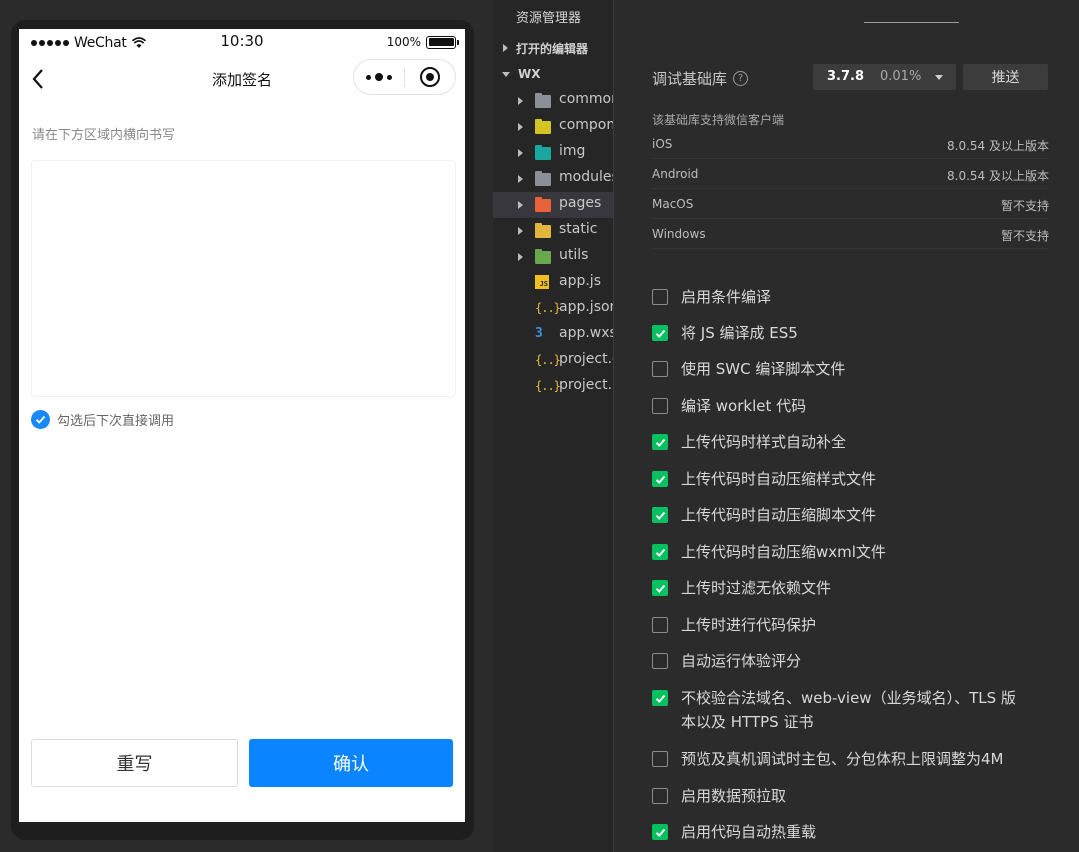 This screenshot has width=1079, height=852. I want to click on tree-item-pages: pages, so click(553, 205).